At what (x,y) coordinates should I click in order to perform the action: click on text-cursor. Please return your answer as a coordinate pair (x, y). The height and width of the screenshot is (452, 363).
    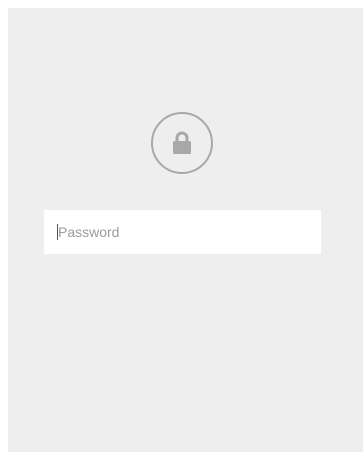
    Looking at the image, I should click on (57, 232).